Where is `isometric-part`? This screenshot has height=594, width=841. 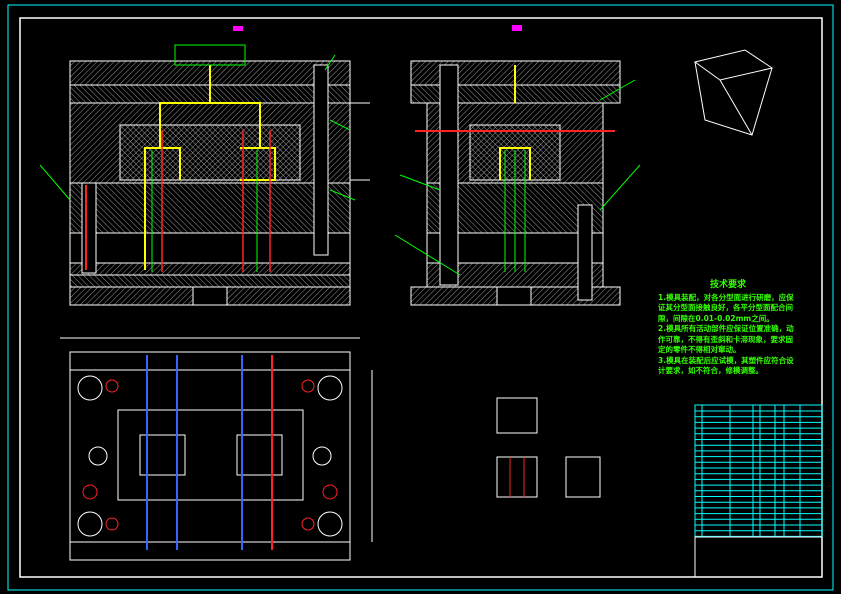
isometric-part is located at coordinates (733, 92).